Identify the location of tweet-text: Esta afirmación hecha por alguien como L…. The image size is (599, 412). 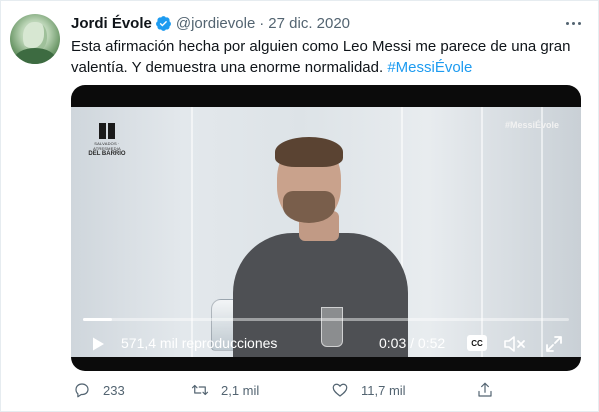
(326, 57).